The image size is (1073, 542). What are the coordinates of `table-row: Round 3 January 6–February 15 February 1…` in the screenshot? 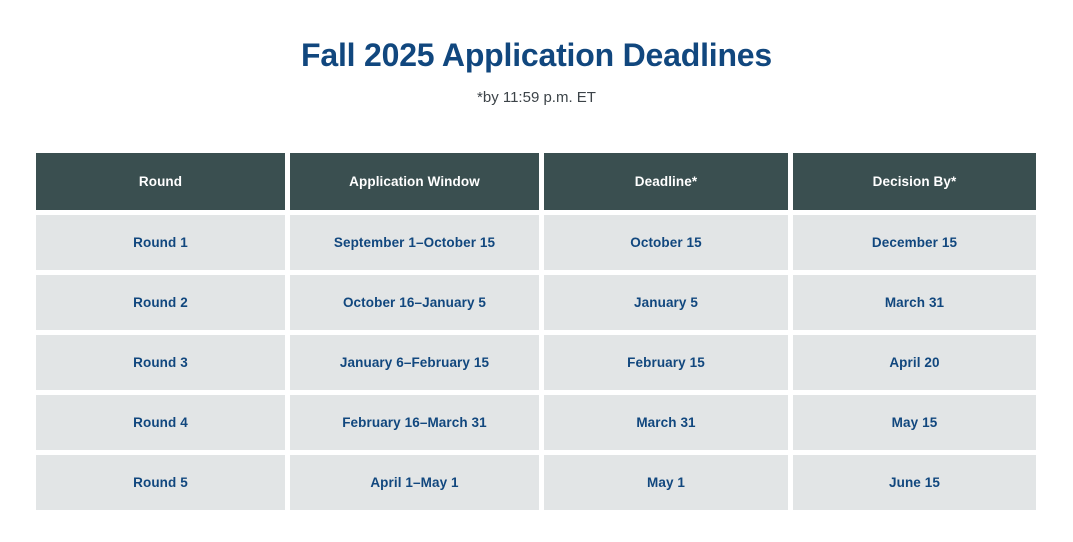 It's located at (536, 362).